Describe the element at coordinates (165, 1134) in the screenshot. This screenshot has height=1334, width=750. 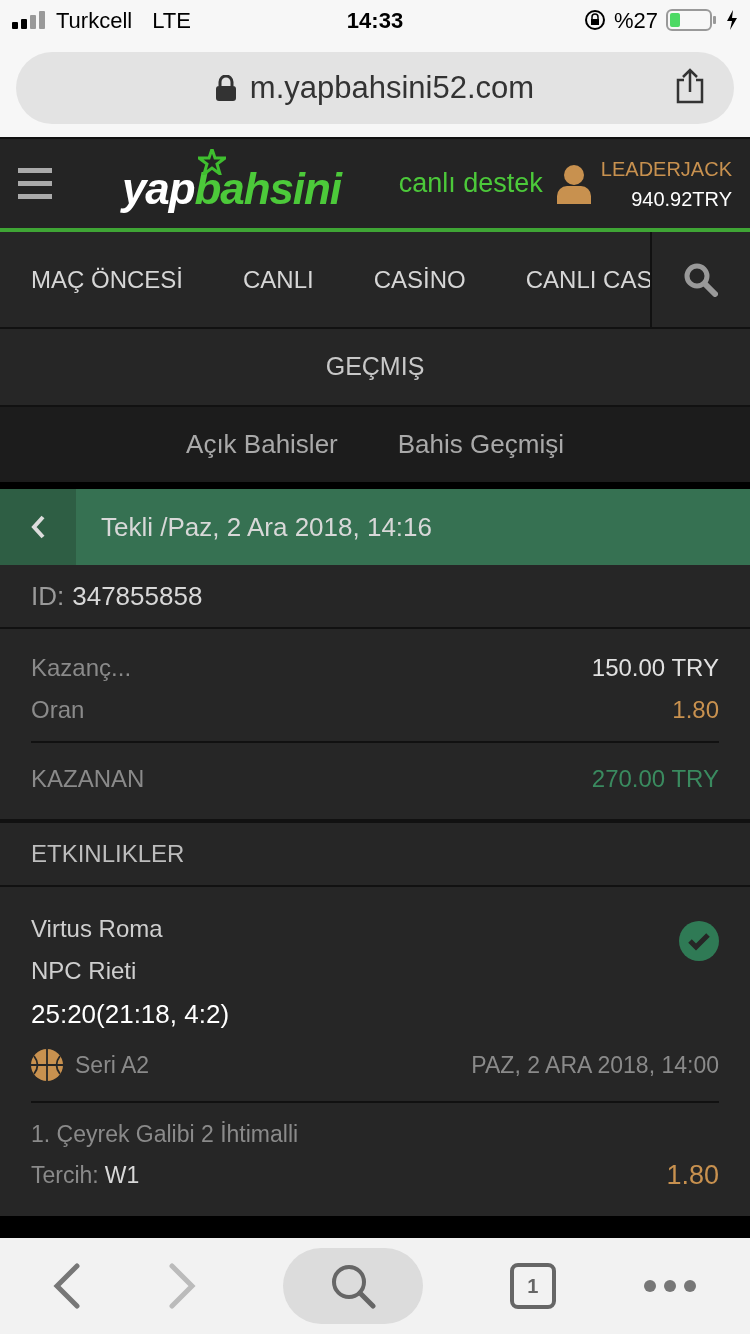
I see `market-name: 1. Çeyrek Galibi 2 İhtimalli` at that location.